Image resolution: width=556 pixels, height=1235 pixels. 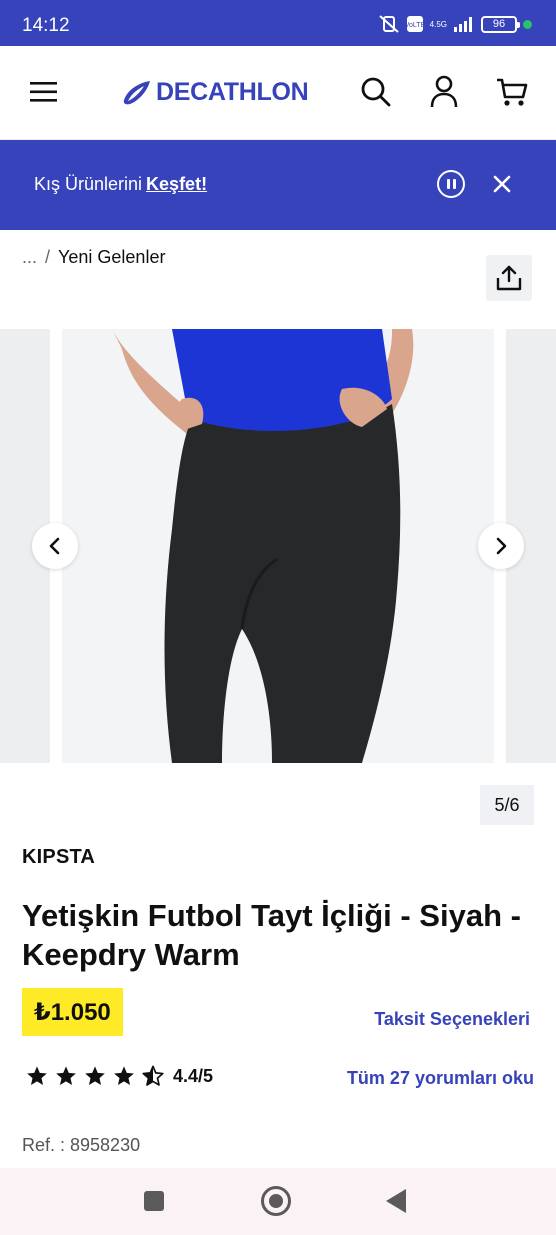 I want to click on chevron-left-icon, so click(x=54, y=546).